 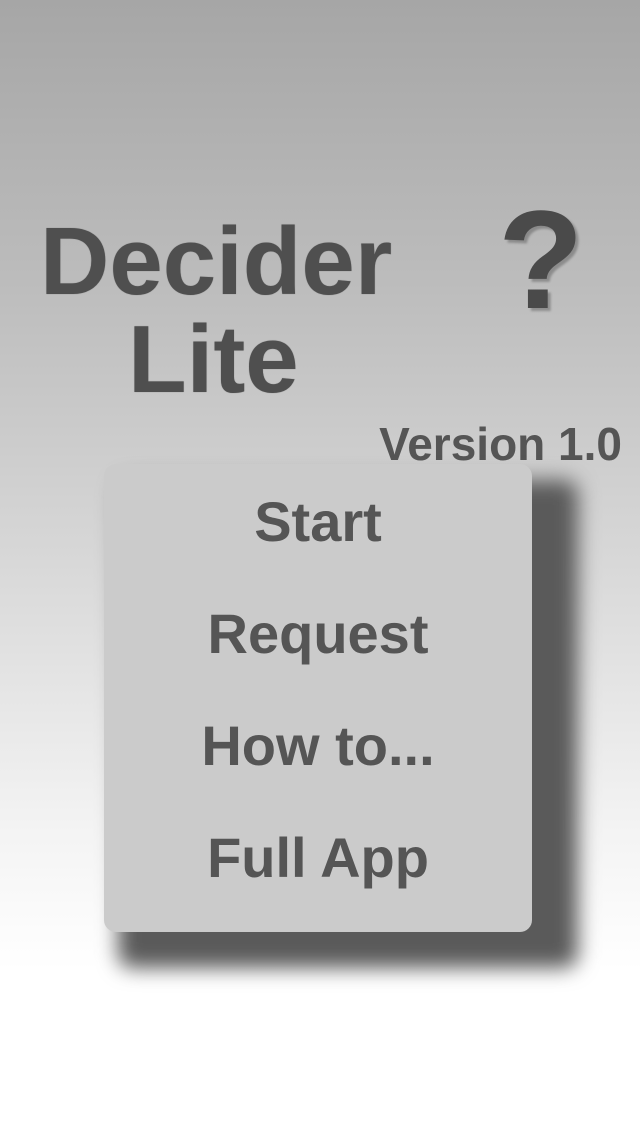 I want to click on request-button: Request, so click(x=318, y=652).